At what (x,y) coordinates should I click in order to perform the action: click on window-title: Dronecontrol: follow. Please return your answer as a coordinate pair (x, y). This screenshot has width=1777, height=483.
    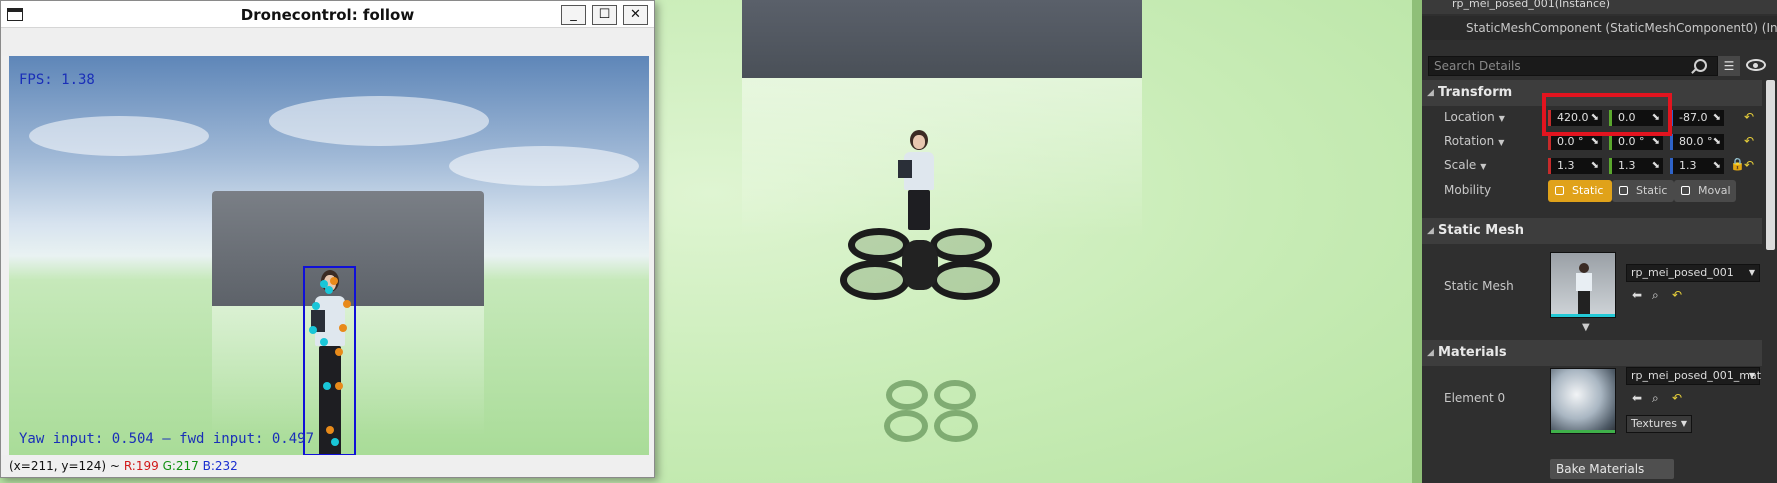
    Looking at the image, I should click on (327, 15).